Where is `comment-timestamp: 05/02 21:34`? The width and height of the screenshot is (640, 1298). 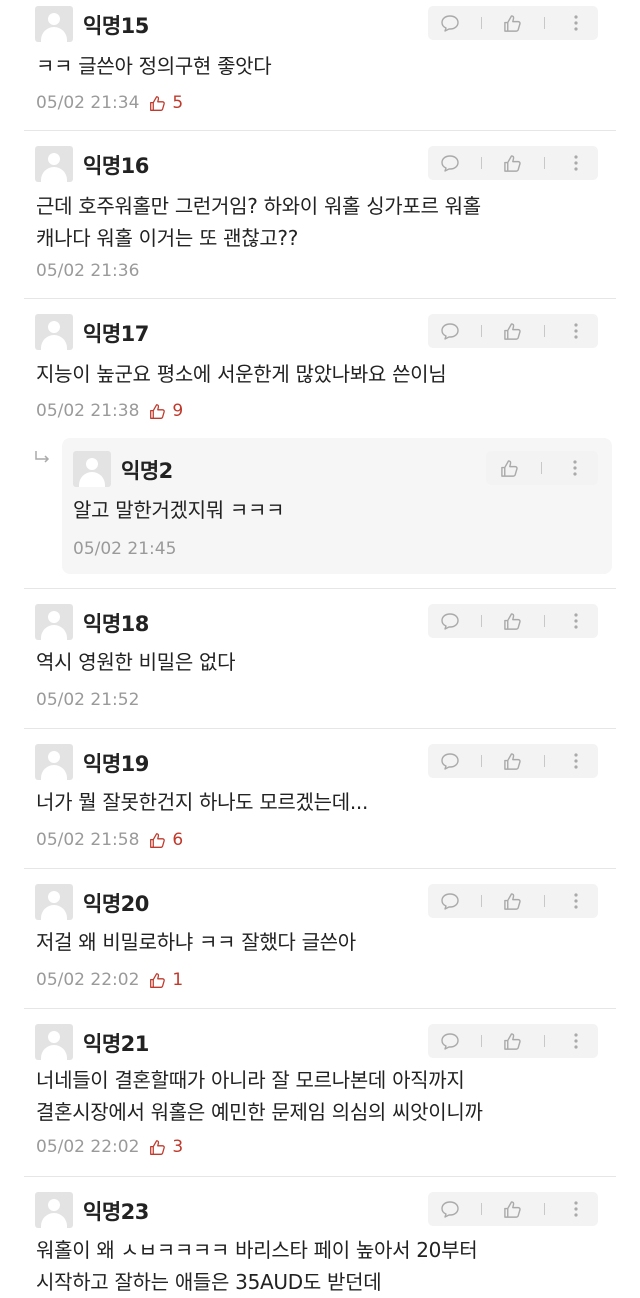 comment-timestamp: 05/02 21:34 is located at coordinates (88, 103).